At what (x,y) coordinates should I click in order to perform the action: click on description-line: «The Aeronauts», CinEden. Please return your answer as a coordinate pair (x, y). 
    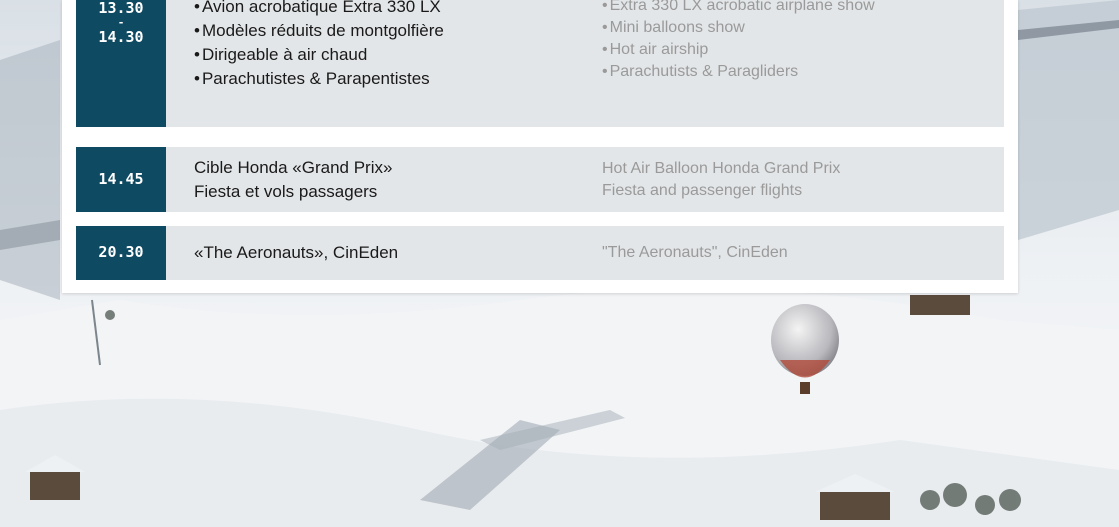
    Looking at the image, I should click on (296, 252).